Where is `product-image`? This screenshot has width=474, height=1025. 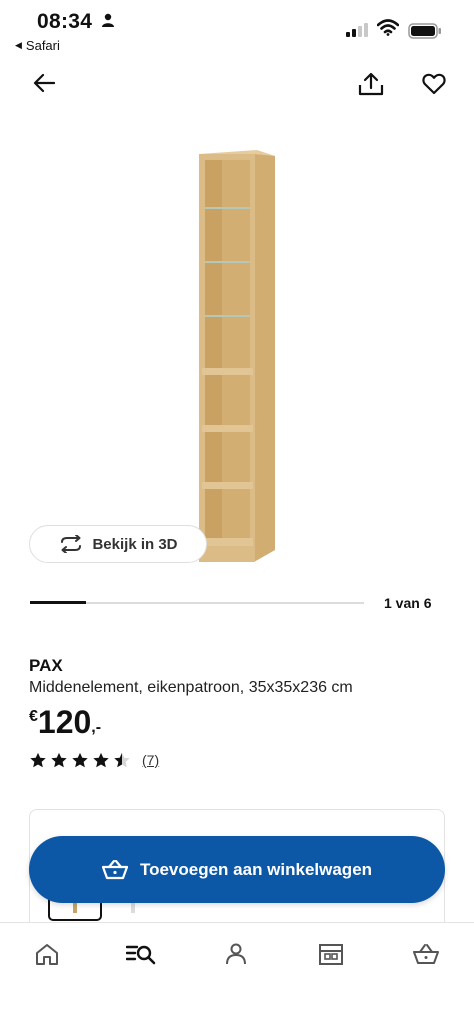 product-image is located at coordinates (237, 356).